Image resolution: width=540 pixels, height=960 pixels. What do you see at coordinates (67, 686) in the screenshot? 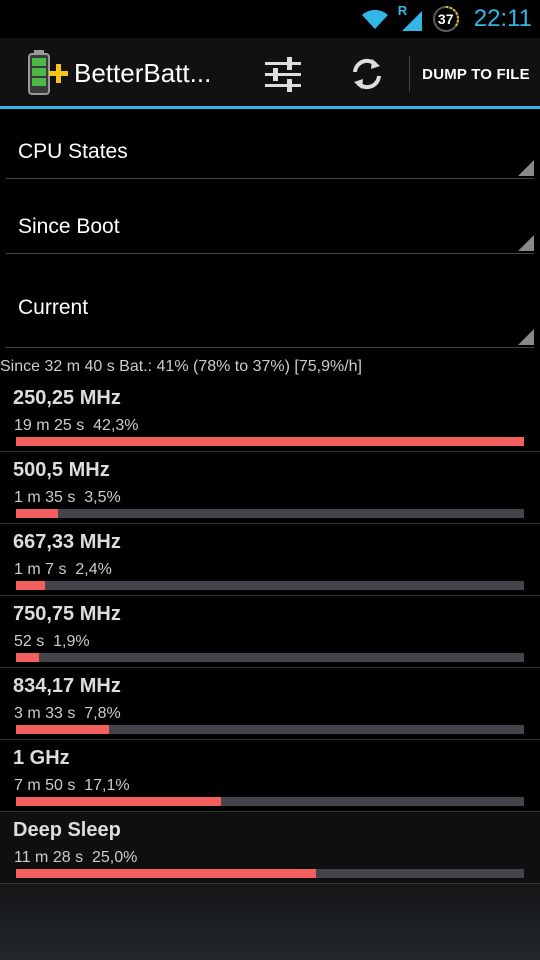
I see `cpu-state-name: 834,17 MHz` at bounding box center [67, 686].